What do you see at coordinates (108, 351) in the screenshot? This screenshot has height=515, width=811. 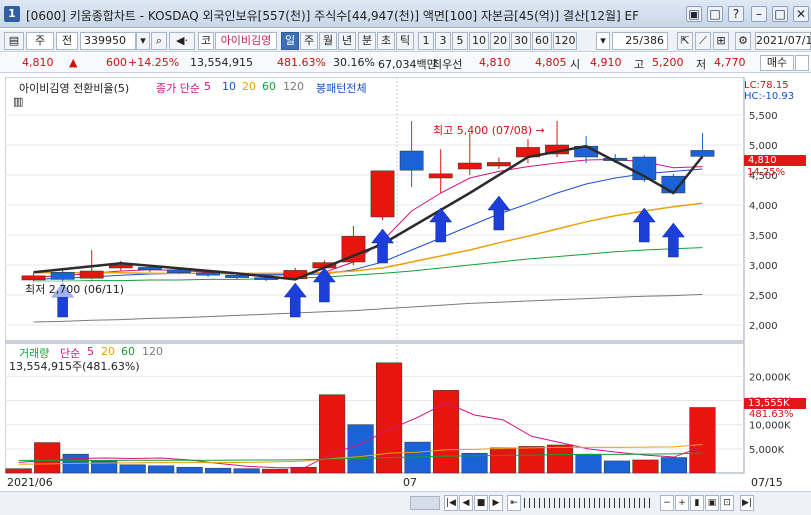 I see `vol-ma-20-label: 20` at bounding box center [108, 351].